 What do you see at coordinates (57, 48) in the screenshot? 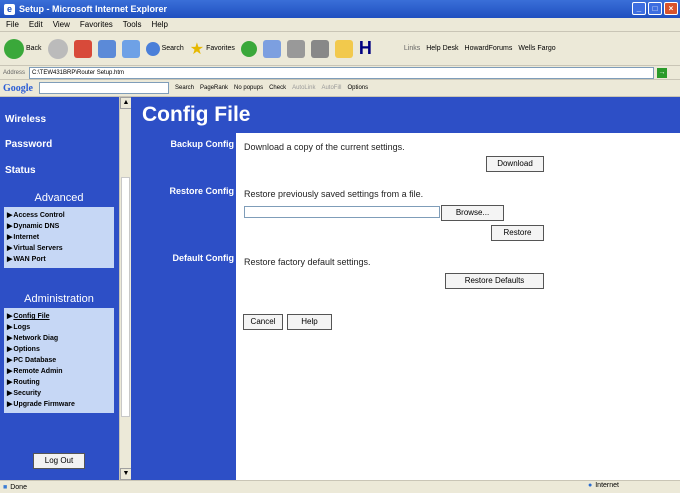
I see `forward-arrow-icon` at bounding box center [57, 48].